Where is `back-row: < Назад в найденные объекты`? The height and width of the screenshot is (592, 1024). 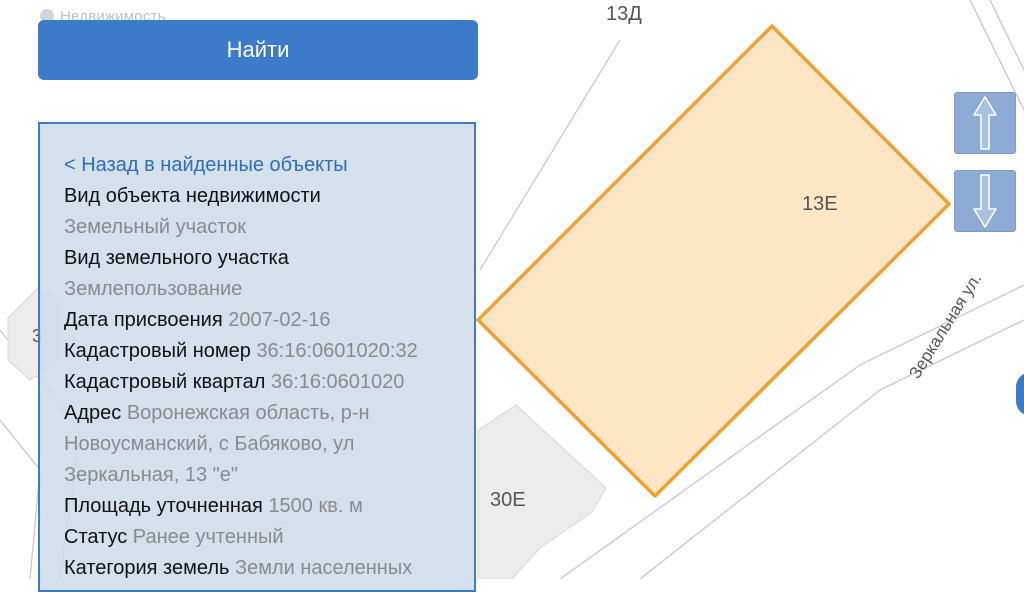 back-row: < Назад в найденные объекты is located at coordinates (269, 165).